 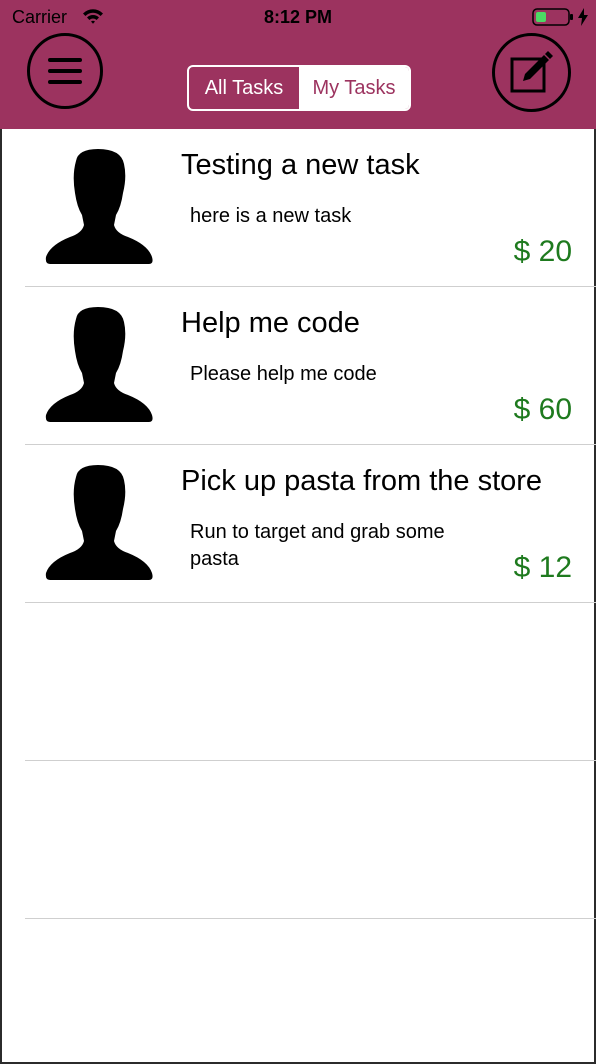 I want to click on task-description: Please help me code, so click(x=283, y=374).